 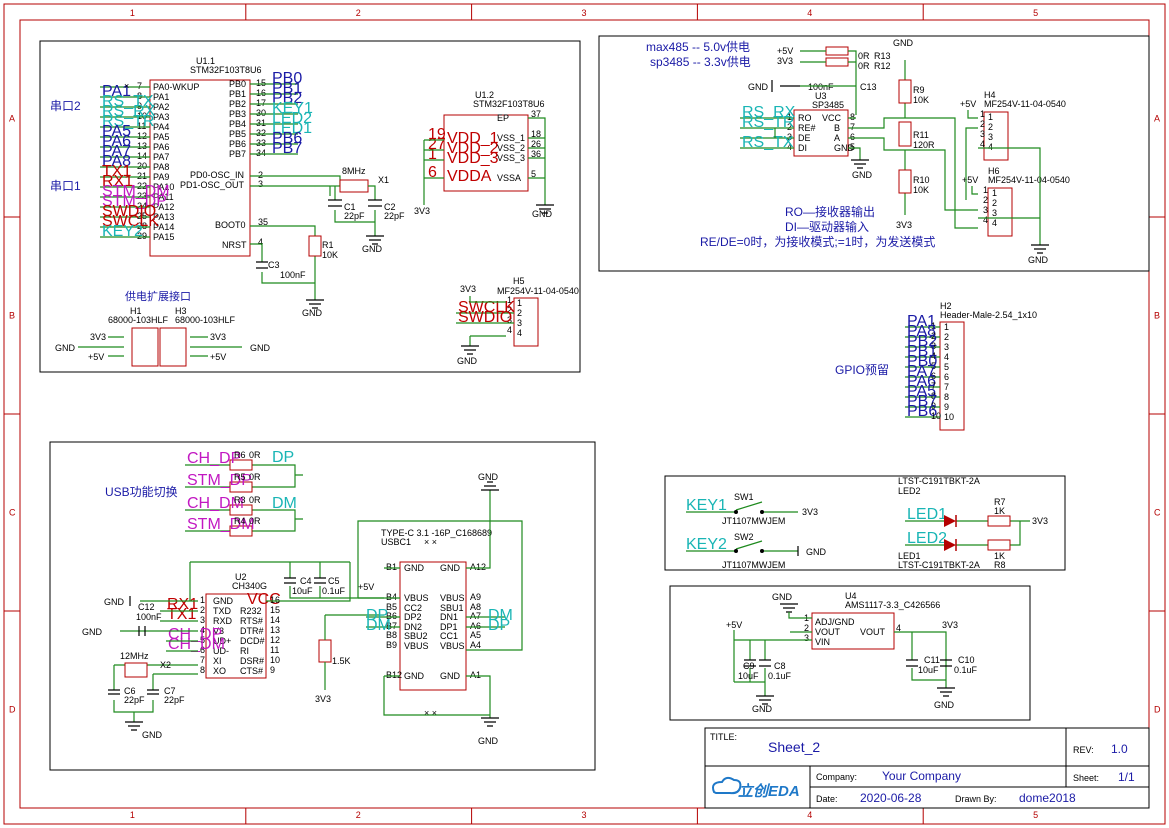 What do you see at coordinates (158, 296) in the screenshot?
I see `power-ext-title: 供电扩展接口` at bounding box center [158, 296].